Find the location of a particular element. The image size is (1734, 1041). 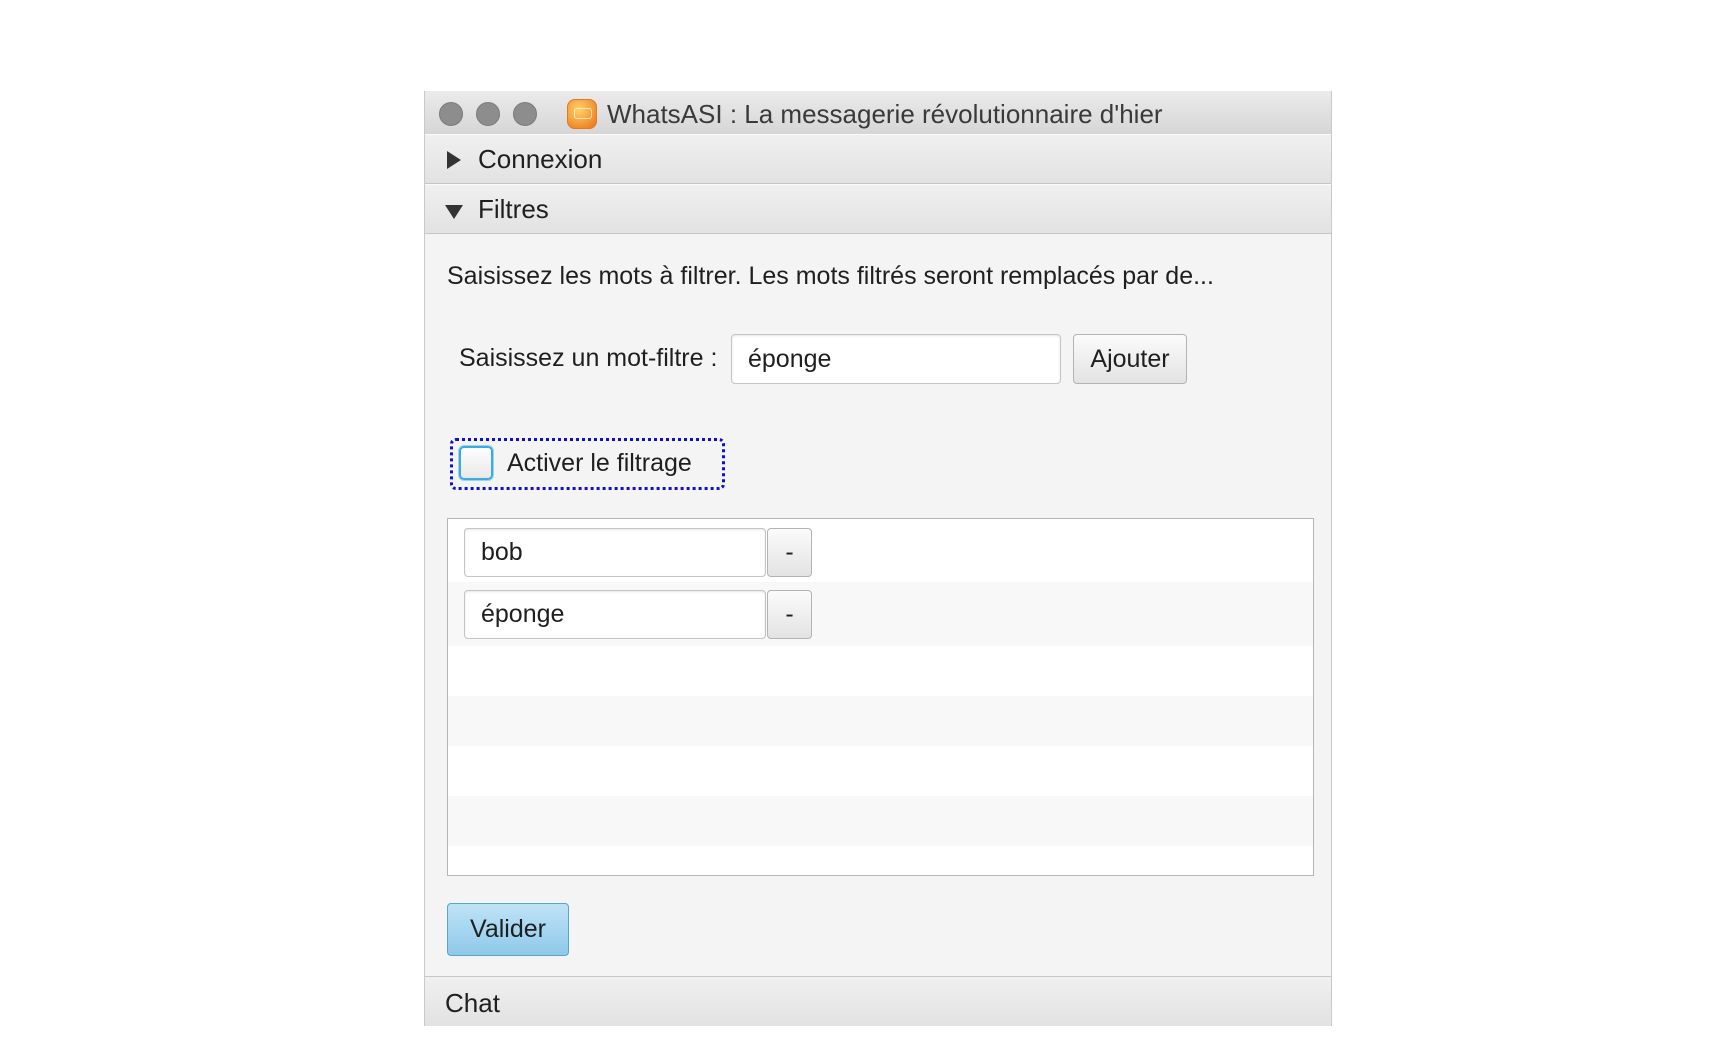

accordion-connexion-header: Connexion is located at coordinates (878, 159).